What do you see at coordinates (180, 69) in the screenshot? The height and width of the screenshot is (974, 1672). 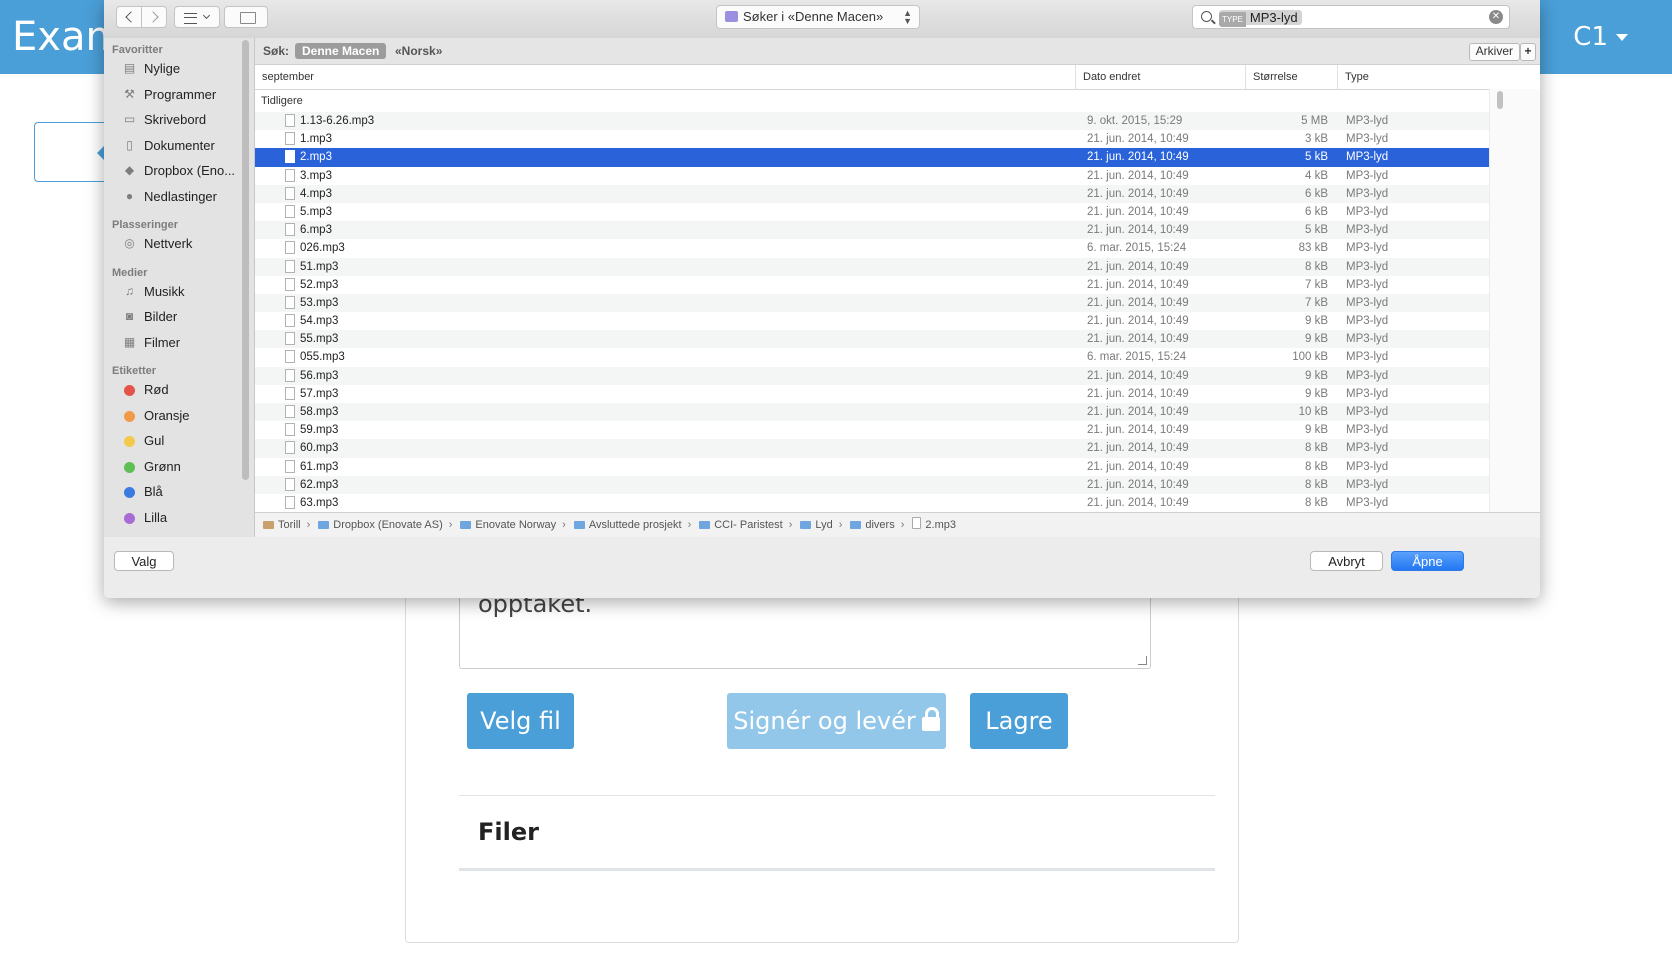 I see `sidebar-item: ▤ Nylige` at bounding box center [180, 69].